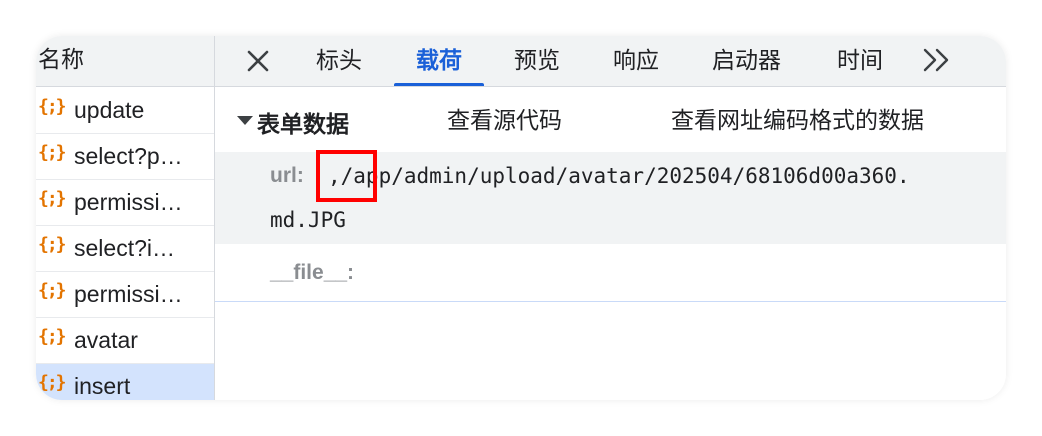 The image size is (1042, 436). What do you see at coordinates (610, 119) in the screenshot?
I see `form-data-section-header: 表单数据 查看源代码 查看网址编码格式的数据` at bounding box center [610, 119].